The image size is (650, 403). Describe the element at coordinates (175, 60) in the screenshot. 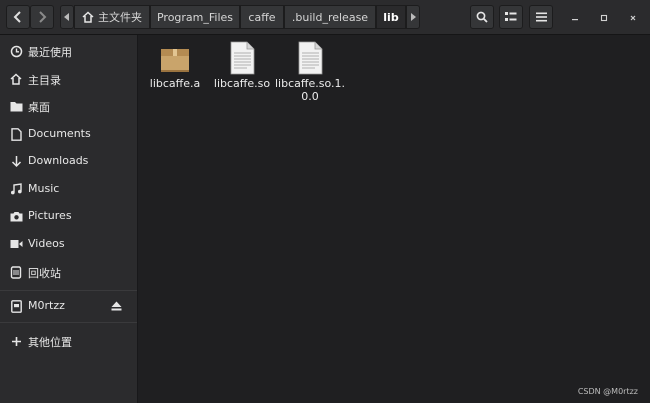

I see `archive-icon` at that location.